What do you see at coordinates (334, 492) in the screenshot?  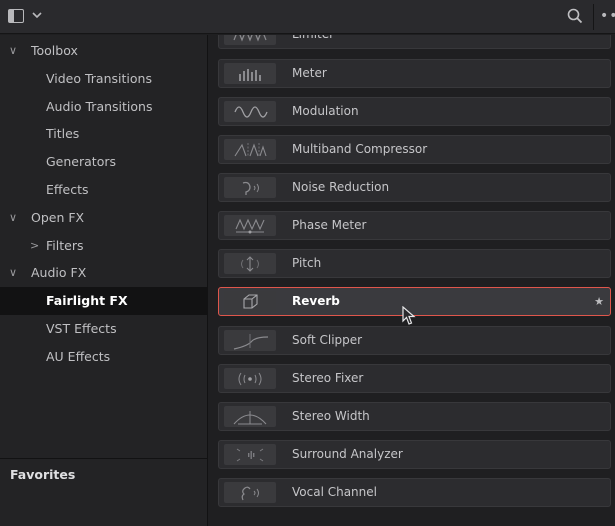 I see `effect-label: Vocal Channel` at bounding box center [334, 492].